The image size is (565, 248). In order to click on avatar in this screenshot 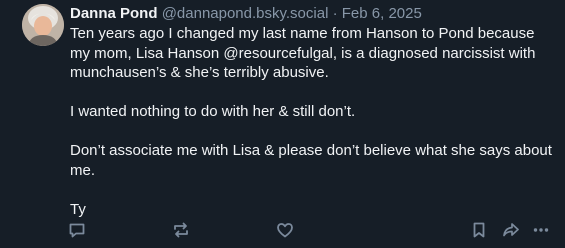, I will do `click(43, 25)`.